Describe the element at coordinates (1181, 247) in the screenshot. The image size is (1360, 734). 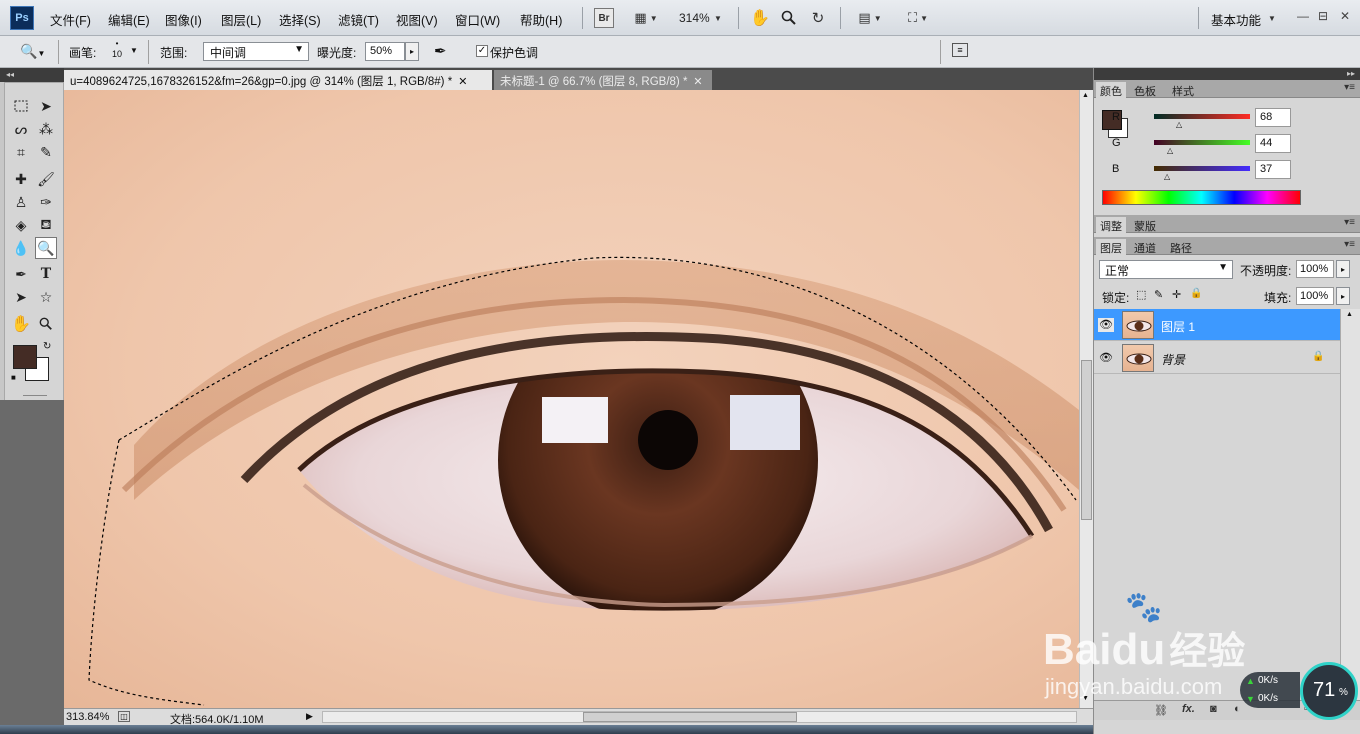
I see `tab-paths: 路径` at that location.